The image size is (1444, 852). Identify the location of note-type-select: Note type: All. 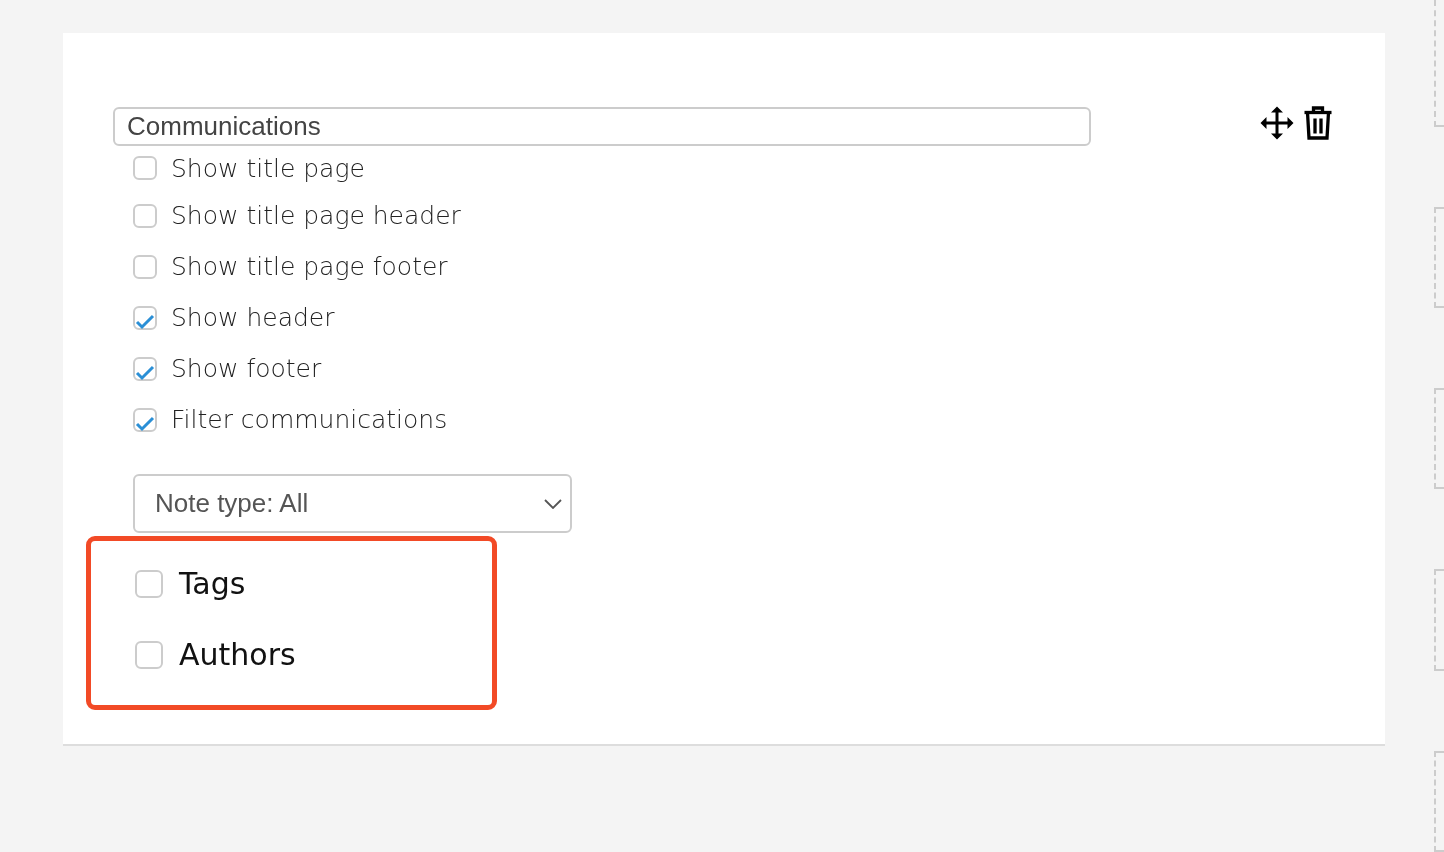
(352, 503).